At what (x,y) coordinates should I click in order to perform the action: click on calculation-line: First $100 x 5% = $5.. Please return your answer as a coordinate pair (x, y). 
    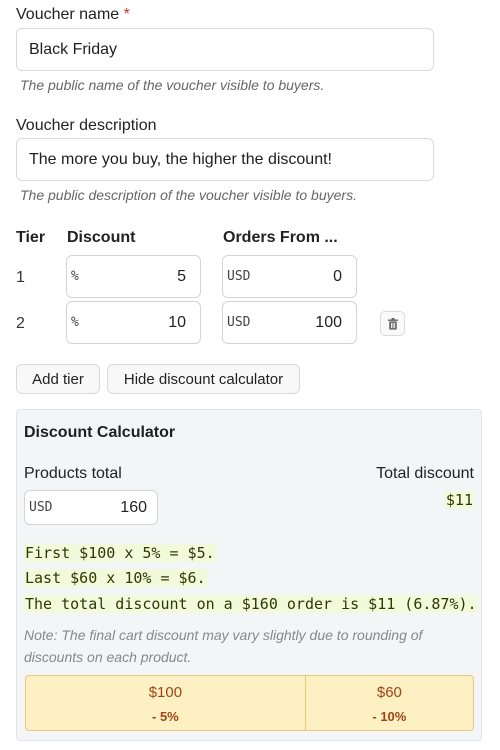
    Looking at the image, I should click on (120, 553).